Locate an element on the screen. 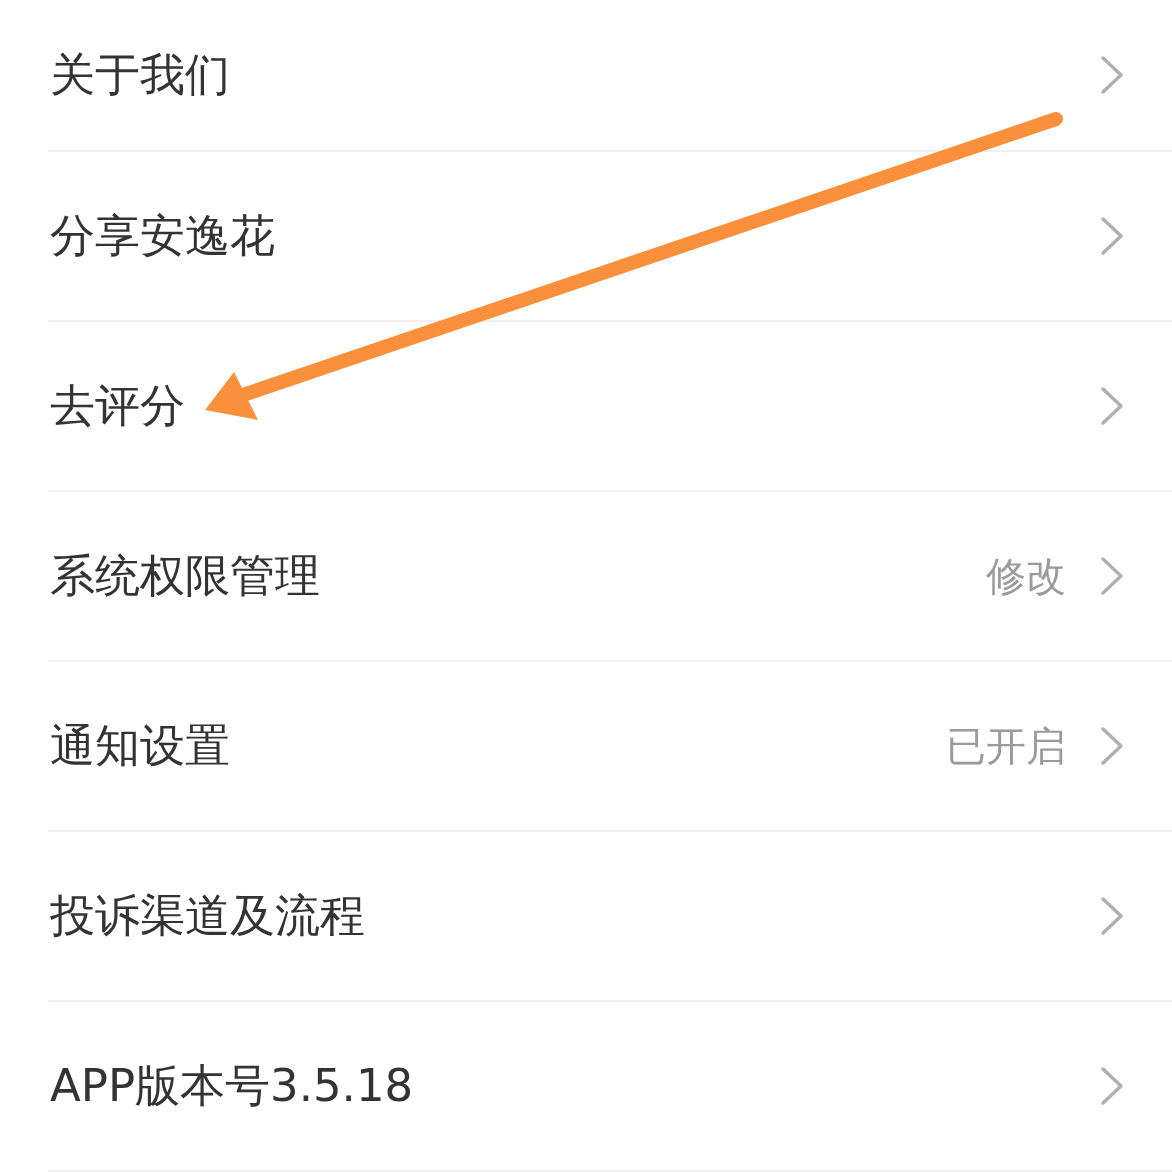 The width and height of the screenshot is (1172, 1172). row-value: 已开启 is located at coordinates (1006, 746).